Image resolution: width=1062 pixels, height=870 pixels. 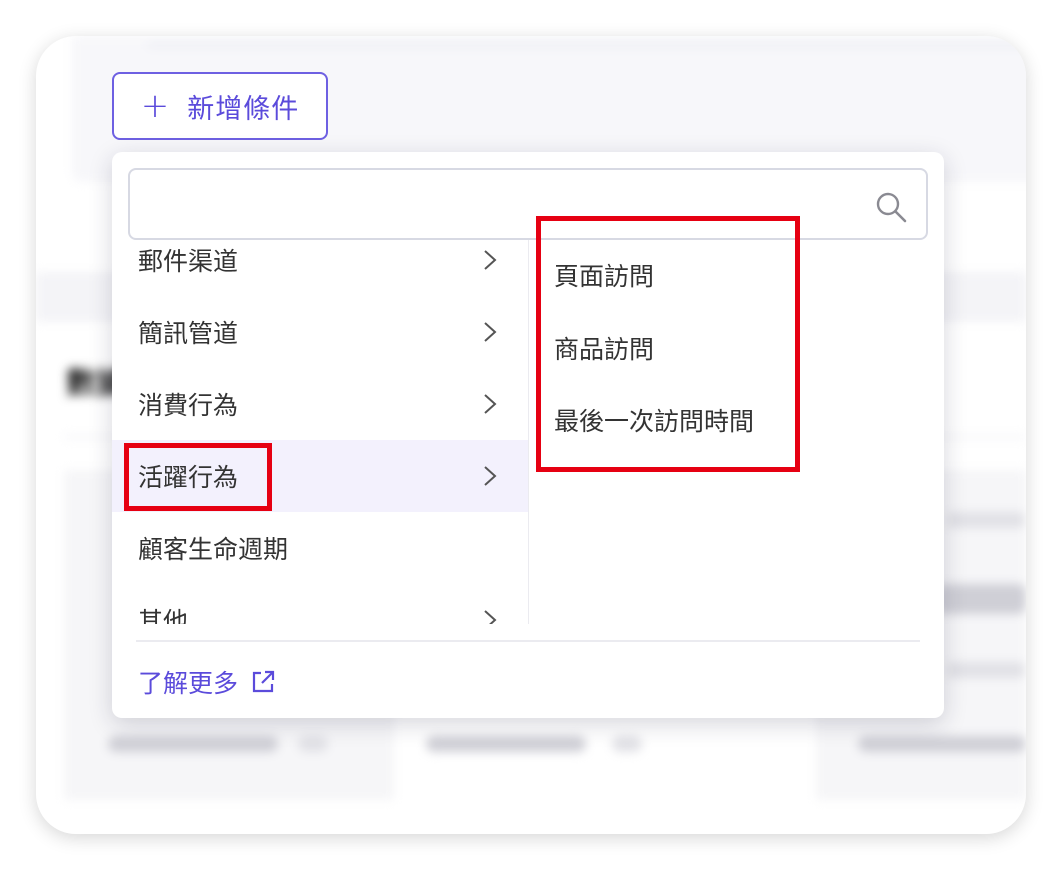 I want to click on learn-more-label: 了解更多, so click(x=188, y=683).